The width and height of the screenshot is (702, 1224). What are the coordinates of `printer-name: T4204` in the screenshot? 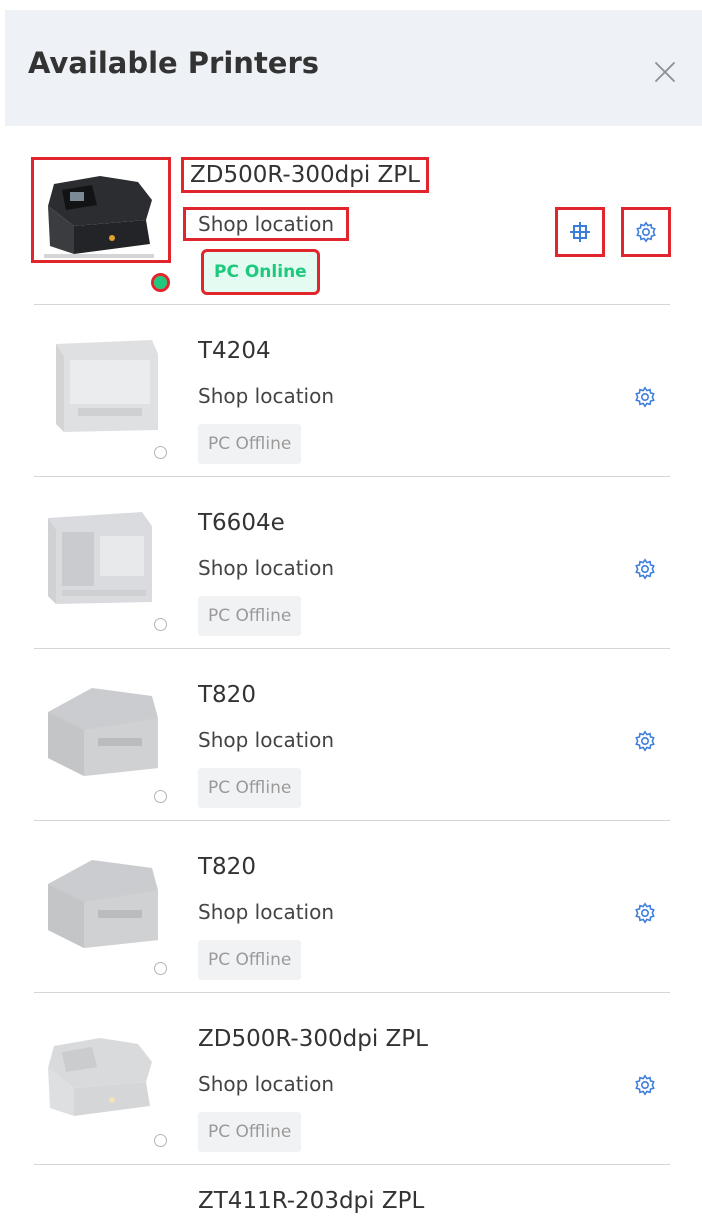 It's located at (234, 351).